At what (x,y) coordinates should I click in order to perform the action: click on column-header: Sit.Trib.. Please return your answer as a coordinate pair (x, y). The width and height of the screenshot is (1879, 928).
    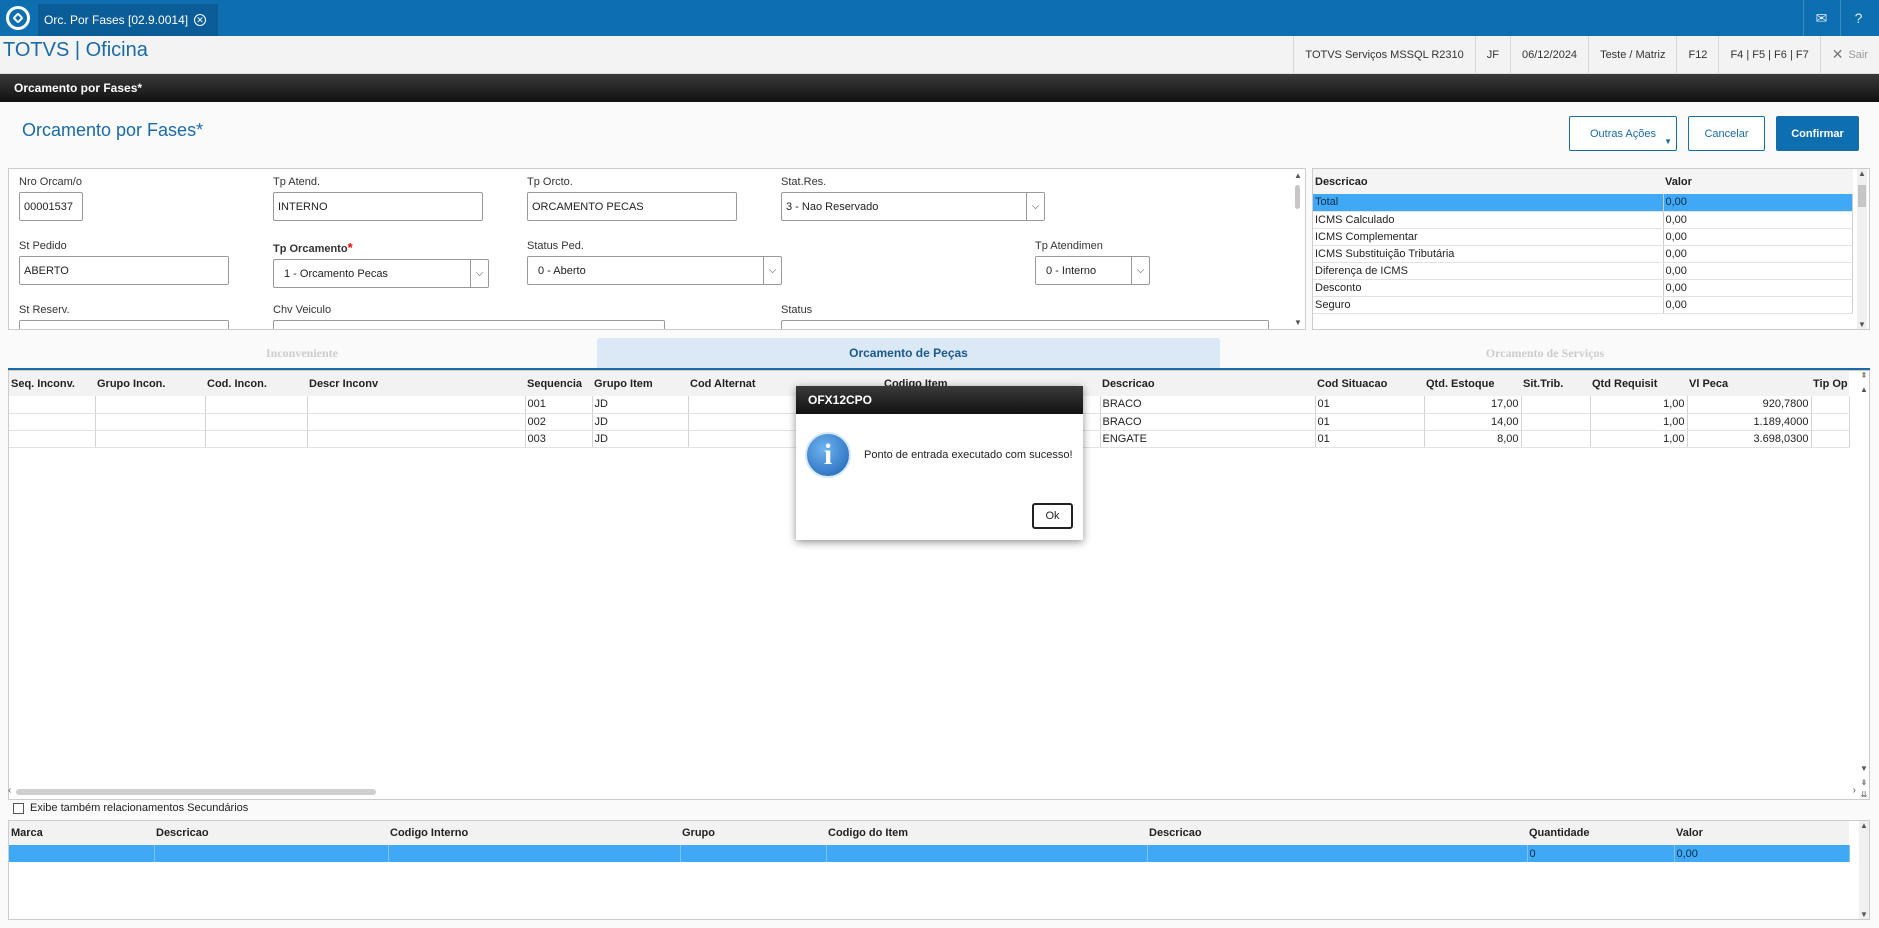
    Looking at the image, I should click on (1555, 383).